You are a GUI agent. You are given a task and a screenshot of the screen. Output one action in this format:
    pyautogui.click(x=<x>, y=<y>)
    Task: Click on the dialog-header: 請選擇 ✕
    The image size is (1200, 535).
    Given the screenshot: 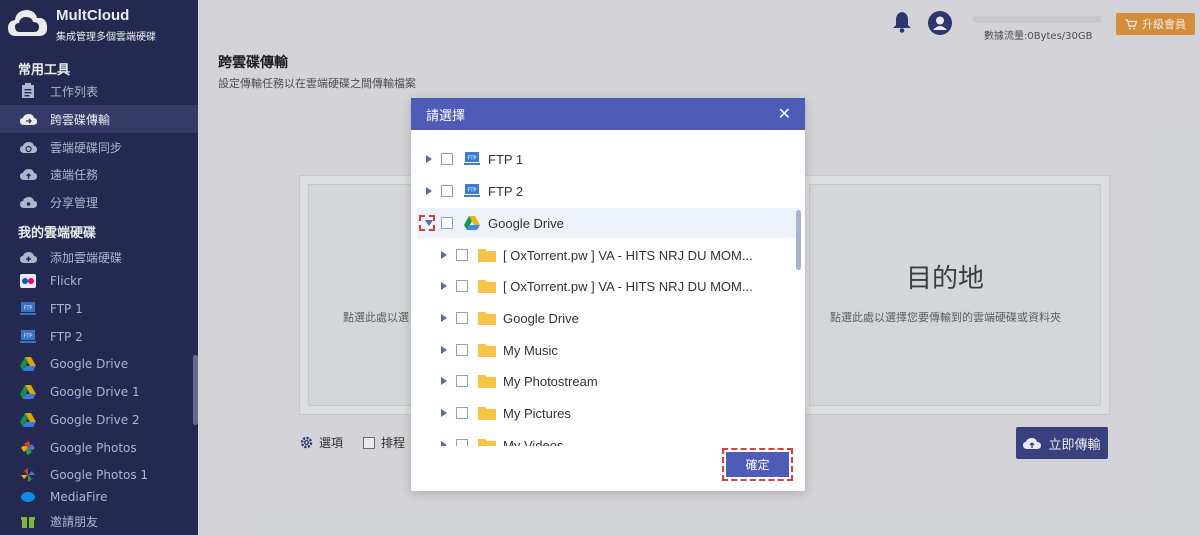 What is the action you would take?
    pyautogui.click(x=608, y=114)
    